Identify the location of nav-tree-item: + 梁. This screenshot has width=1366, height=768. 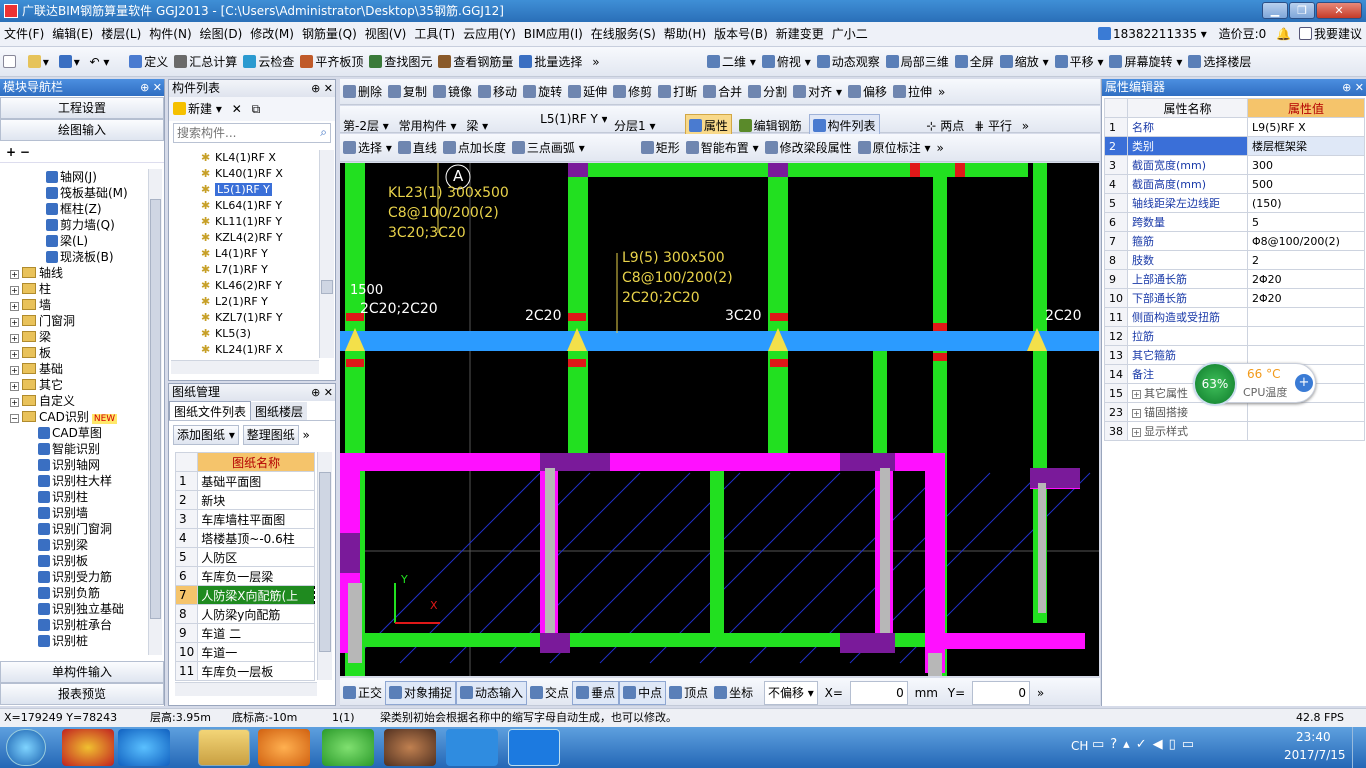
(77, 337).